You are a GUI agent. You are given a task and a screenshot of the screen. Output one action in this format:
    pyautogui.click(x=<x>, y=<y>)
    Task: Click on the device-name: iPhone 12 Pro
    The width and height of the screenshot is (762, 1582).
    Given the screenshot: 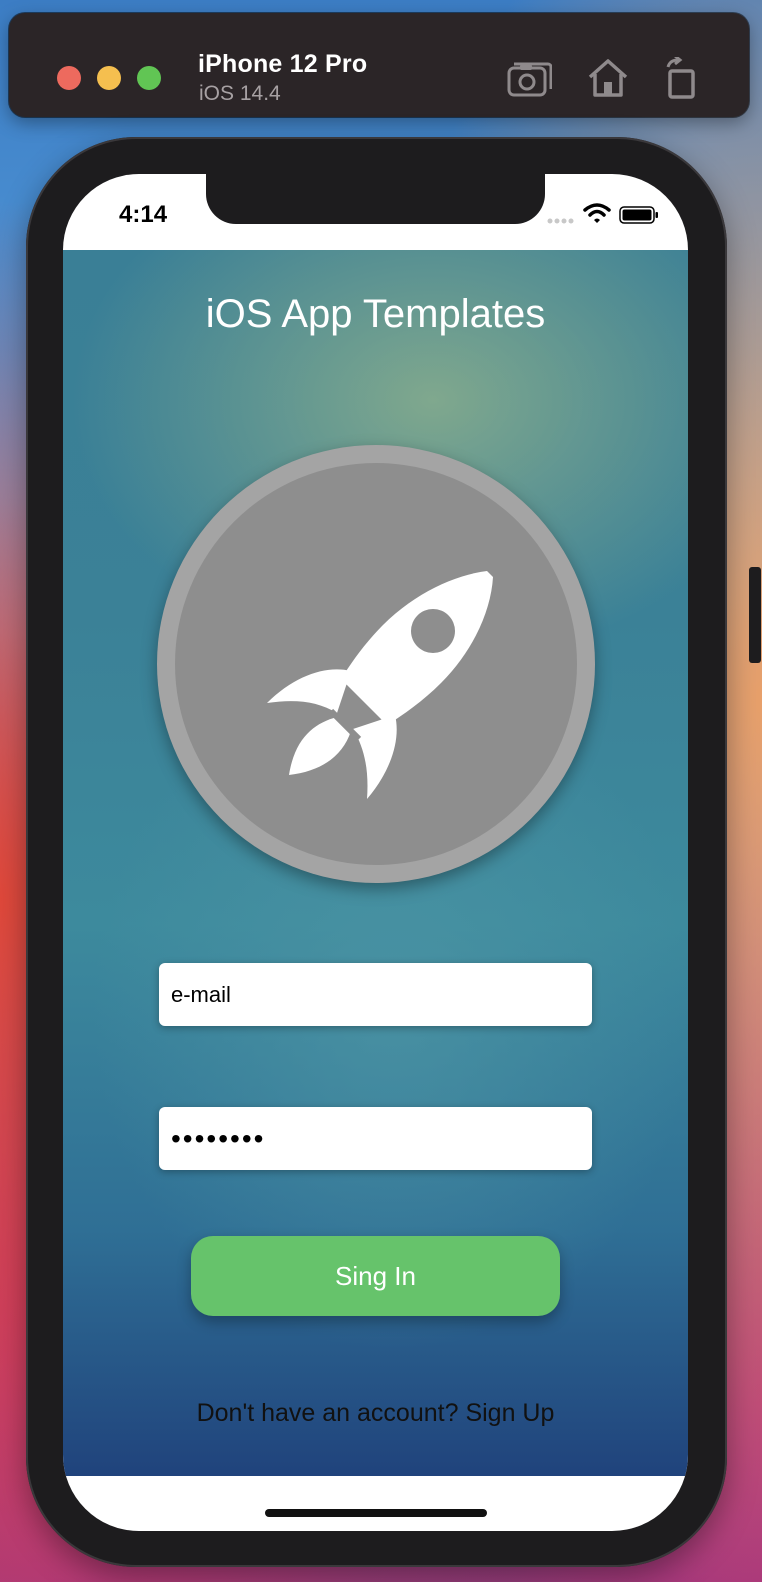 What is the action you would take?
    pyautogui.click(x=283, y=64)
    